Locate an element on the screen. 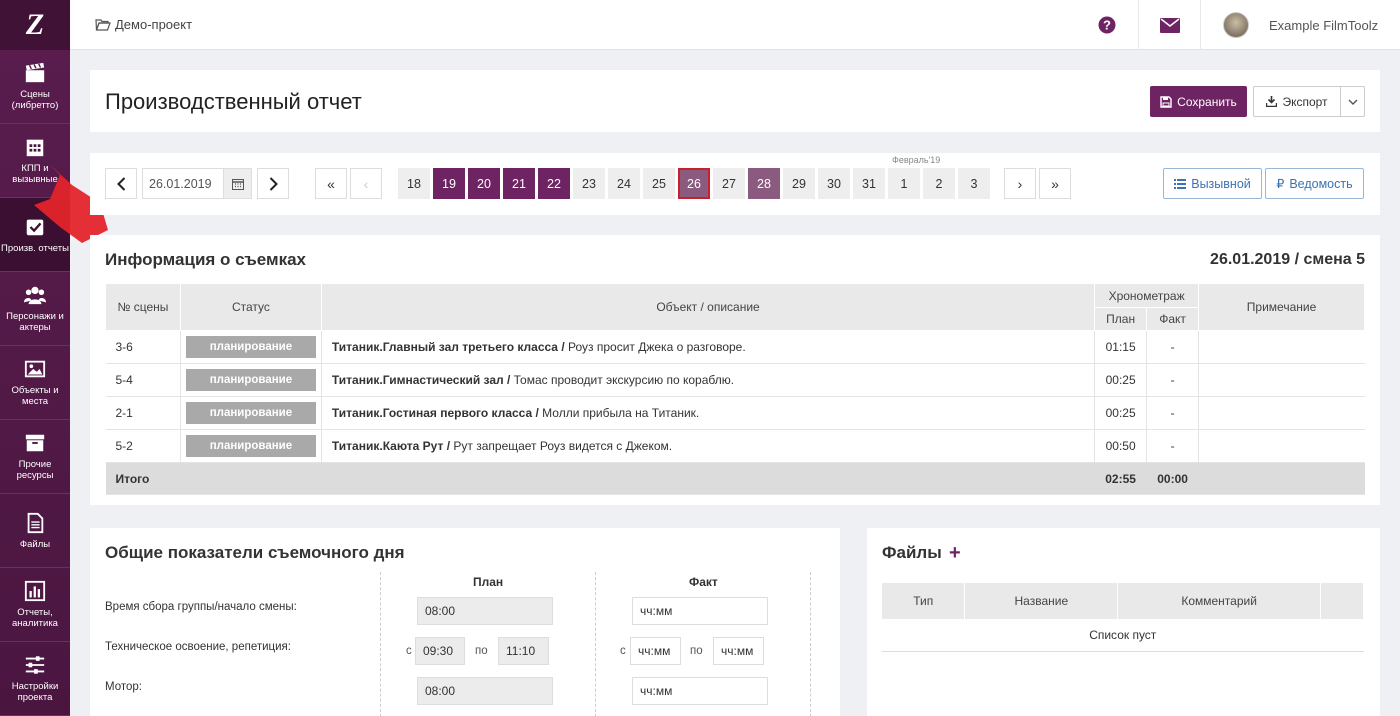 This screenshot has height=716, width=1400. scene-number: 2-1 is located at coordinates (143, 413).